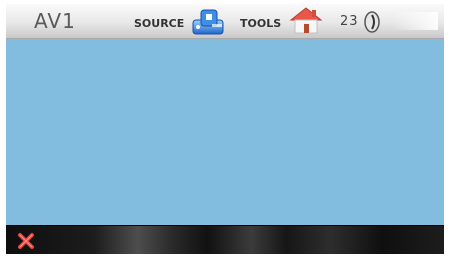  What do you see at coordinates (159, 23) in the screenshot?
I see `source-button-label: SOURCE` at bounding box center [159, 23].